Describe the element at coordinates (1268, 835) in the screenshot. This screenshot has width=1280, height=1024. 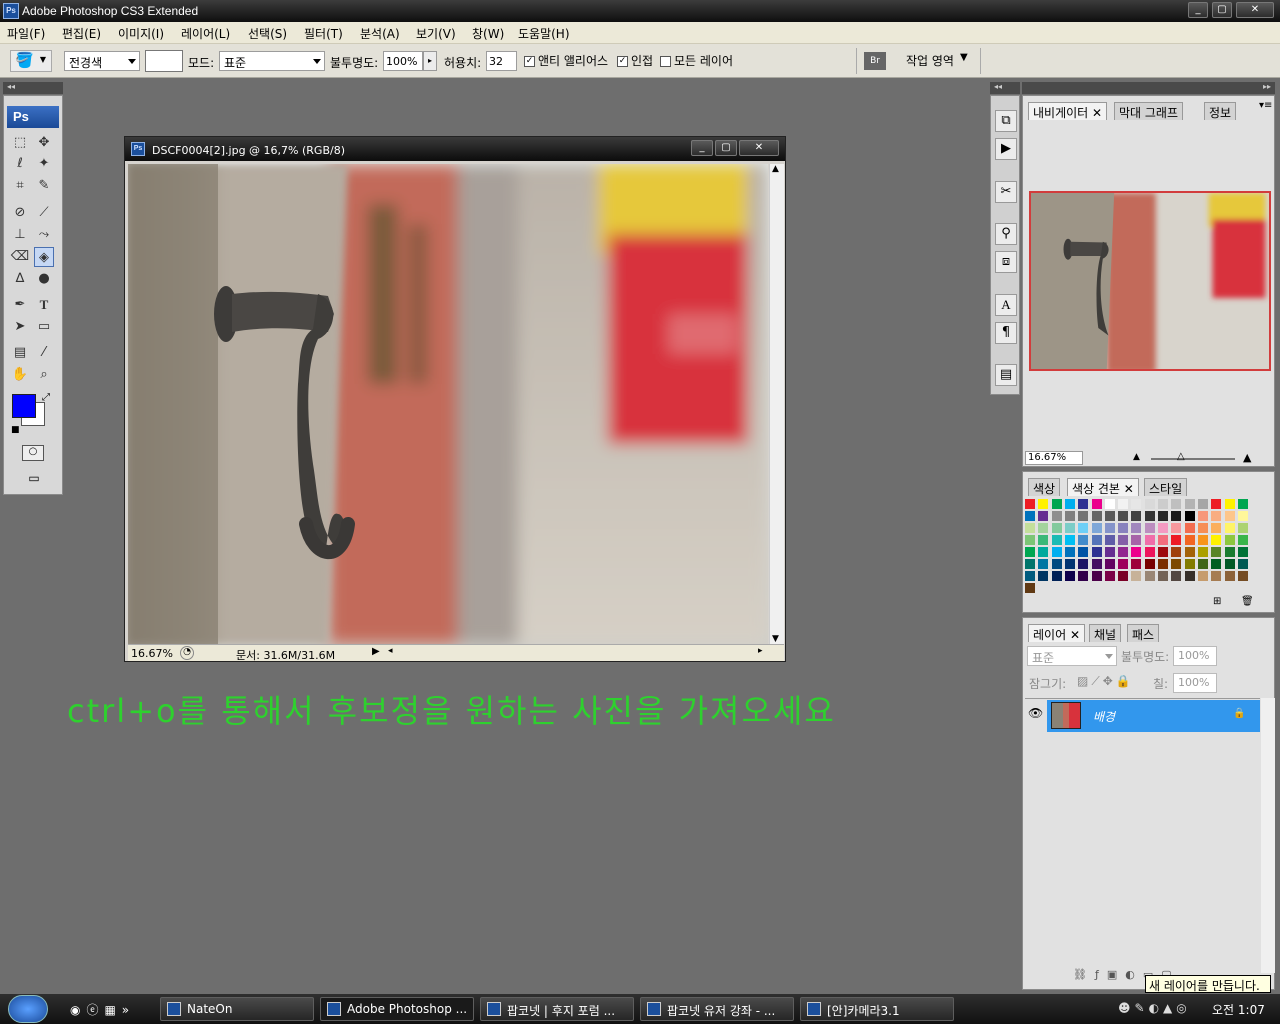
I see `layers-scrollbar` at that location.